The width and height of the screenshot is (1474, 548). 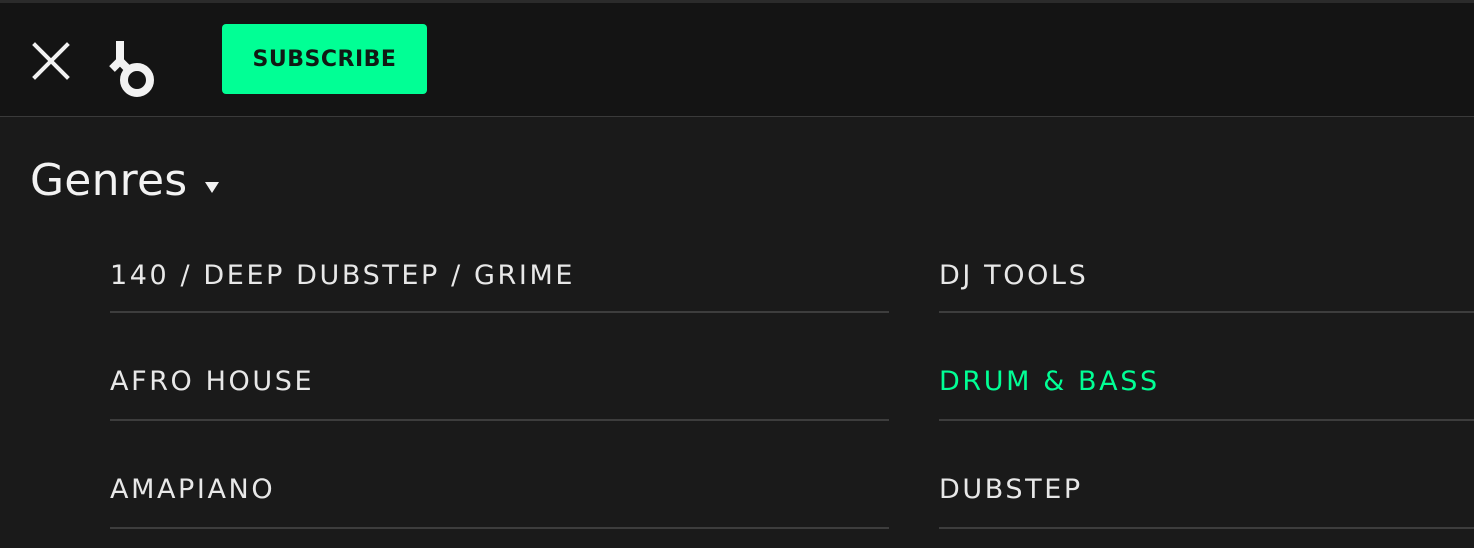 What do you see at coordinates (1049, 381) in the screenshot?
I see `genre-label: DRUM & BASS` at bounding box center [1049, 381].